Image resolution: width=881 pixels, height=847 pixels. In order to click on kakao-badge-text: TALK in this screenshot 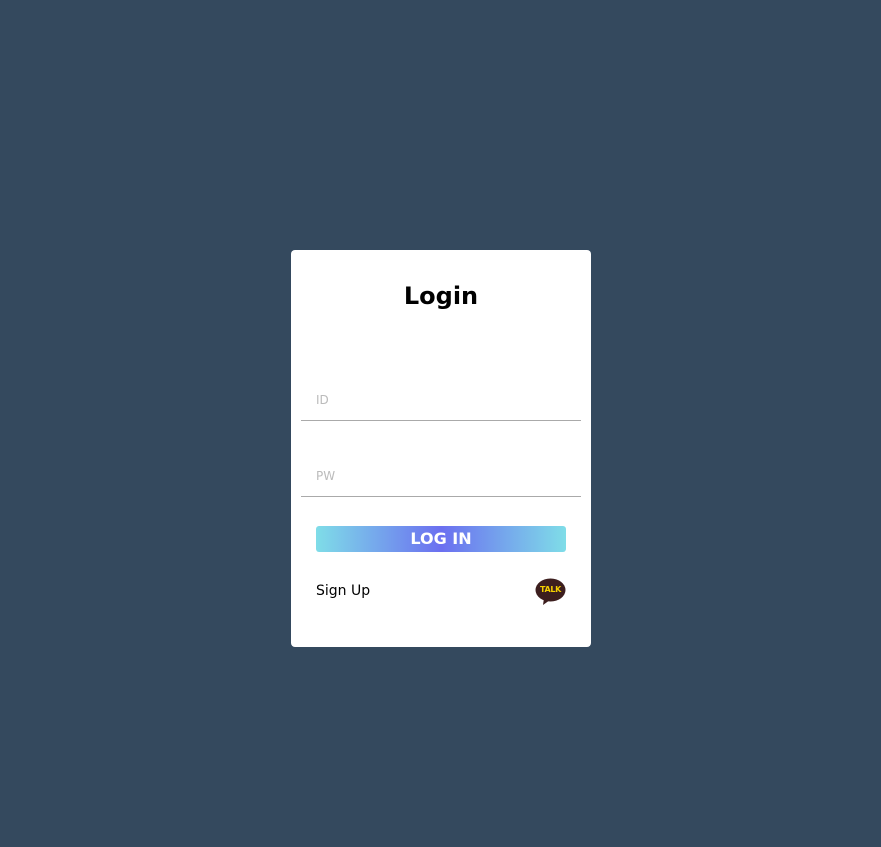, I will do `click(550, 589)`.